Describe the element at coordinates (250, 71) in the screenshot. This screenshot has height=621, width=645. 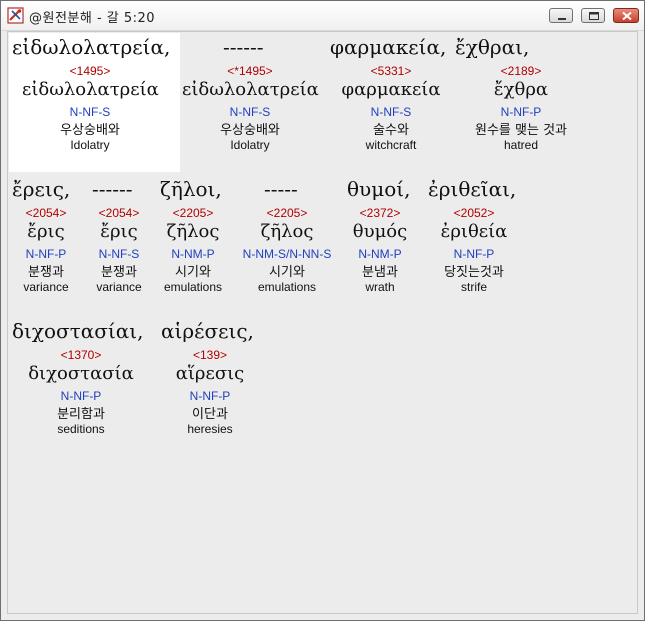
I see `strong-number: <*1495>` at that location.